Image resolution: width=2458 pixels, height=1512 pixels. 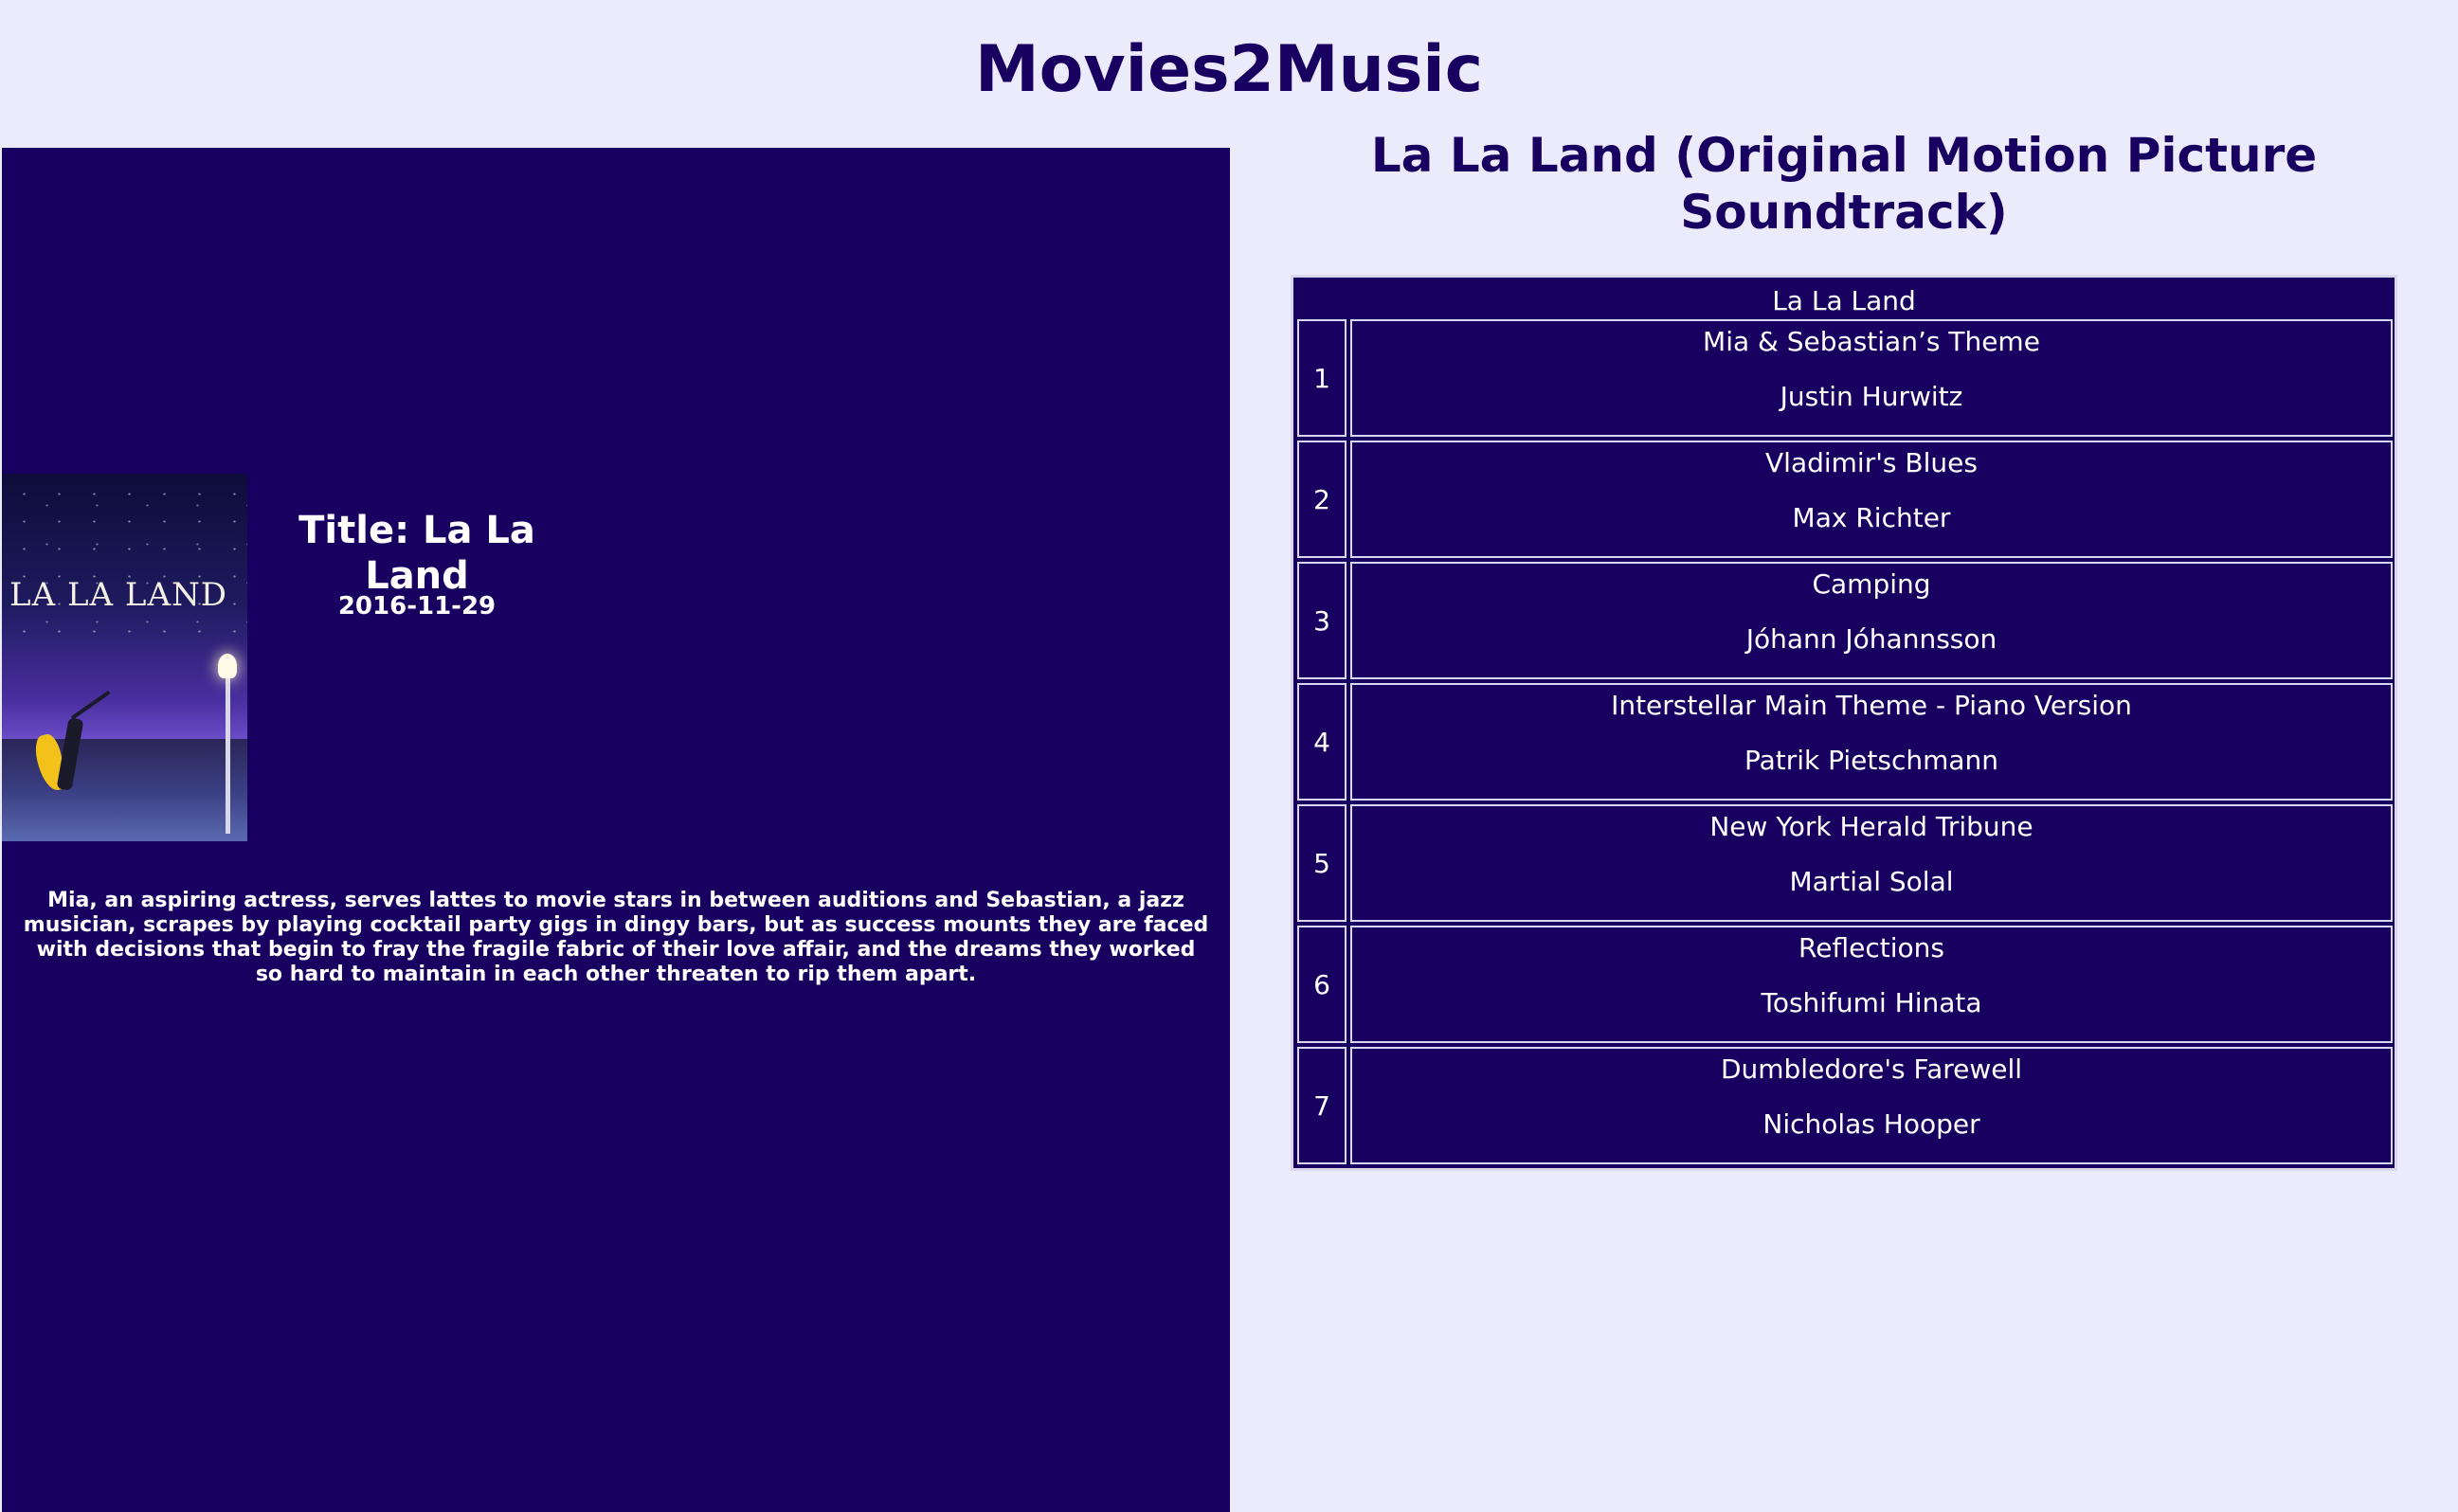 I want to click on track-artist: Martial Solal, so click(x=1872, y=881).